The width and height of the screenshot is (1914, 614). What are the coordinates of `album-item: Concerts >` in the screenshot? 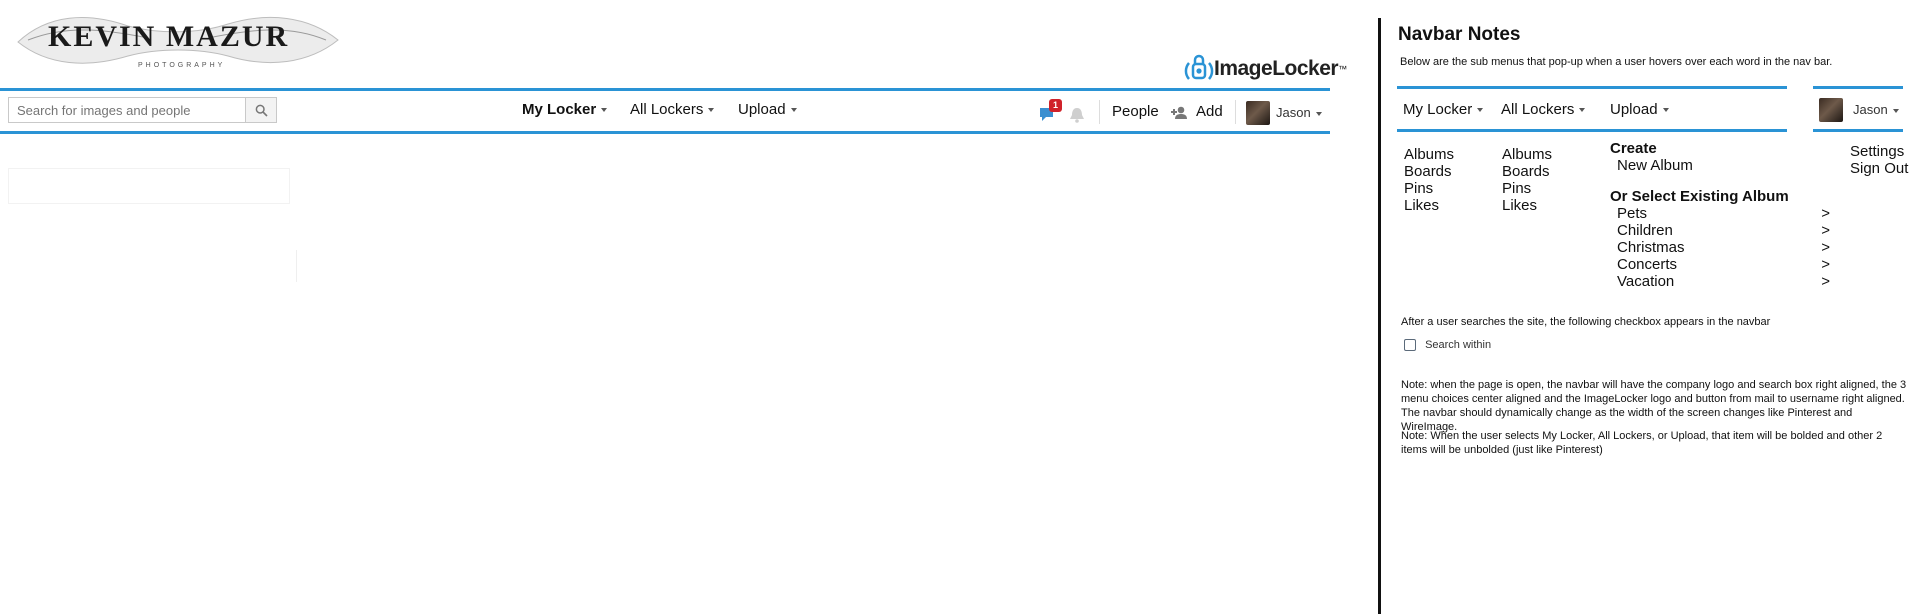 It's located at (1725, 264).